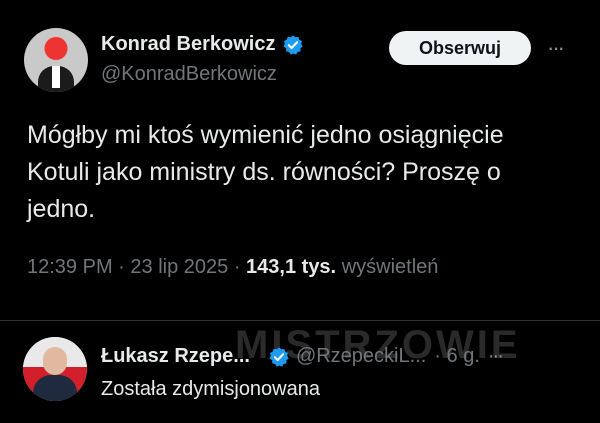  I want to click on follow-button: Obserwuj, so click(460, 48).